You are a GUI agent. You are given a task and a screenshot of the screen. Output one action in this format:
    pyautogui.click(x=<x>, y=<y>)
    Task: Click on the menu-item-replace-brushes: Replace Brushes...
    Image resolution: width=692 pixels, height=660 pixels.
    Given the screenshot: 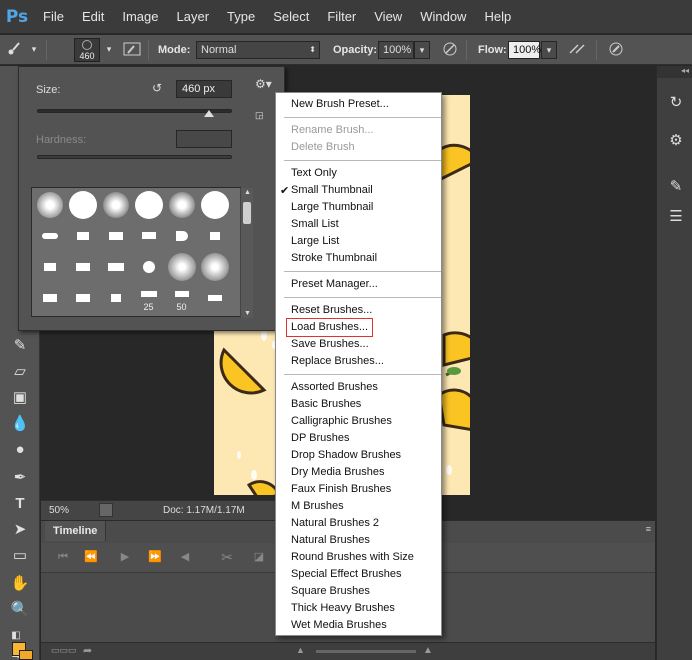 What is the action you would take?
    pyautogui.click(x=337, y=361)
    